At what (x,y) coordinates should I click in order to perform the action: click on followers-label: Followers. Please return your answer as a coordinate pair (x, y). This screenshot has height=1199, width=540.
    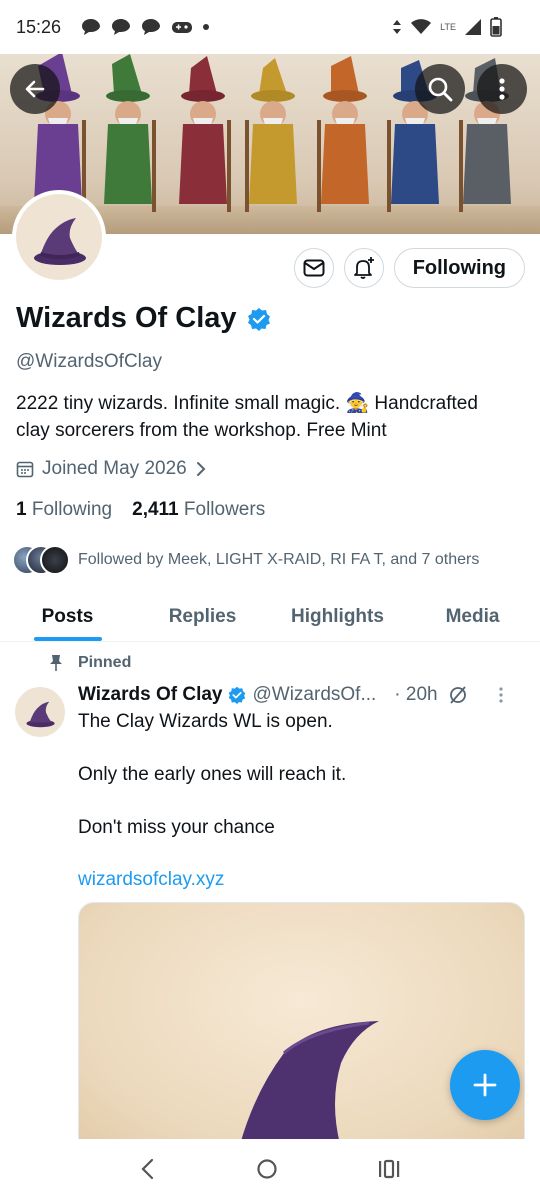
    Looking at the image, I should click on (224, 509).